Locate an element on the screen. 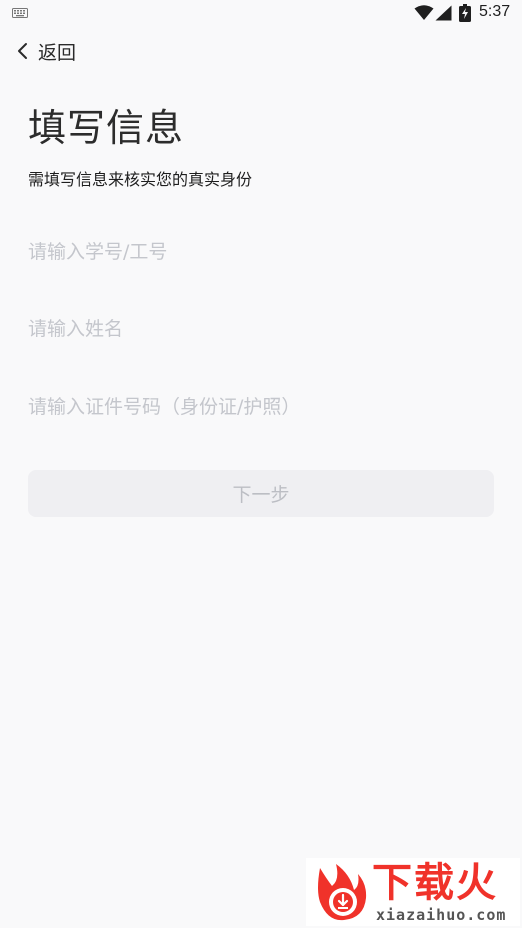 This screenshot has height=928, width=522. student-id-input is located at coordinates (261, 252).